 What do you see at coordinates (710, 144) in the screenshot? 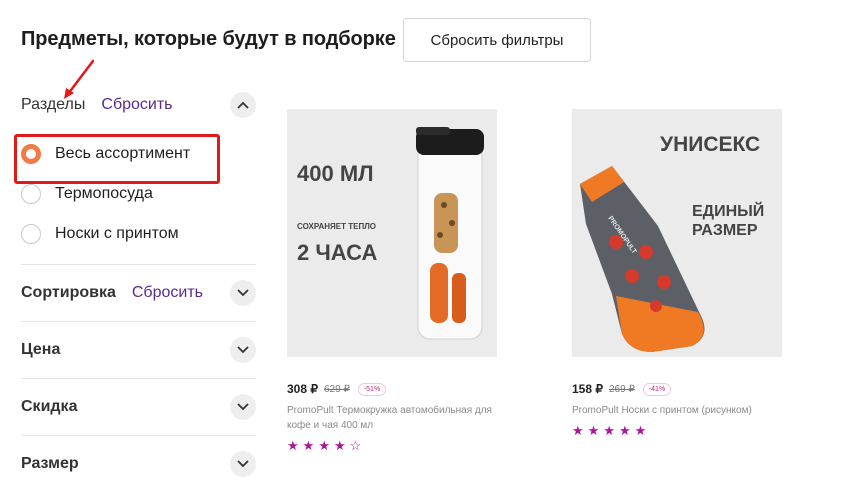
I see `image-text-unisex: УНИСЕКС` at bounding box center [710, 144].